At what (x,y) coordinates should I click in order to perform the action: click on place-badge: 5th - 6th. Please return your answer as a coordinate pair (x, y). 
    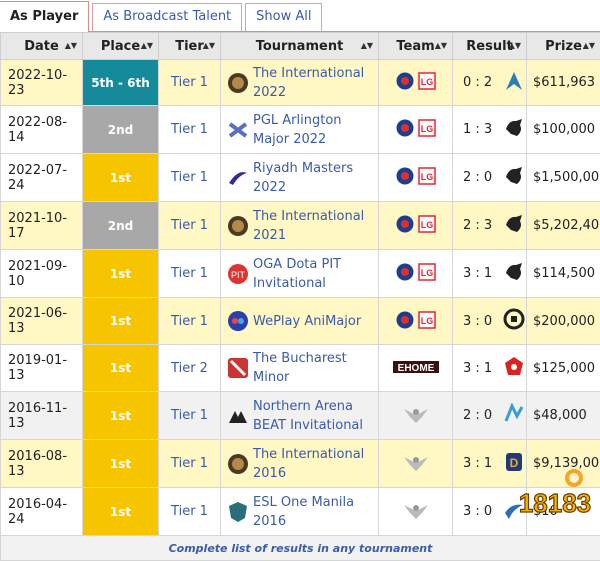
    Looking at the image, I should click on (121, 83).